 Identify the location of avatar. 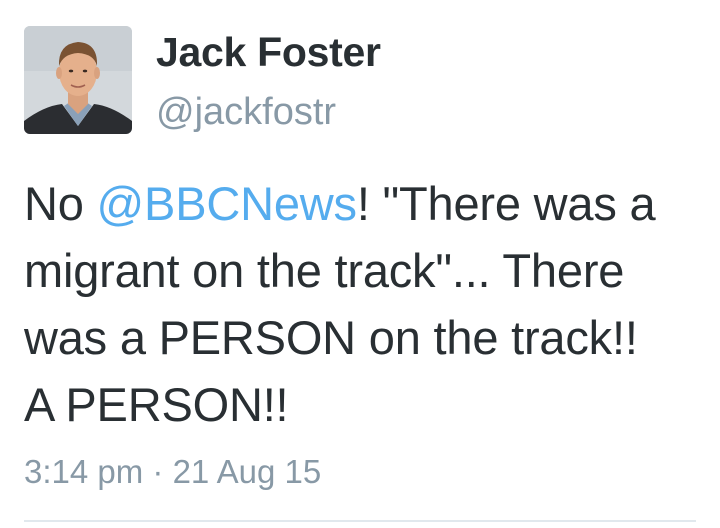
(78, 80).